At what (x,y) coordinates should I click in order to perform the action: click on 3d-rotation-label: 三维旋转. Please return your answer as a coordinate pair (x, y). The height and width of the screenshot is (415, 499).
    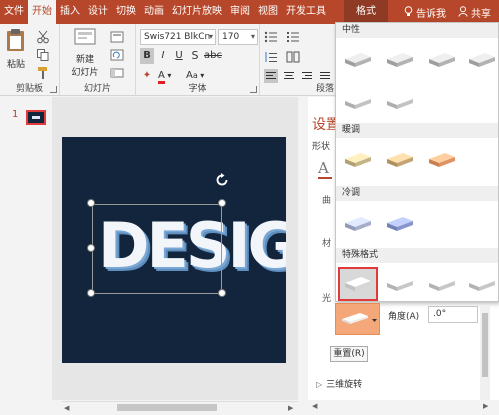
    Looking at the image, I should click on (344, 385).